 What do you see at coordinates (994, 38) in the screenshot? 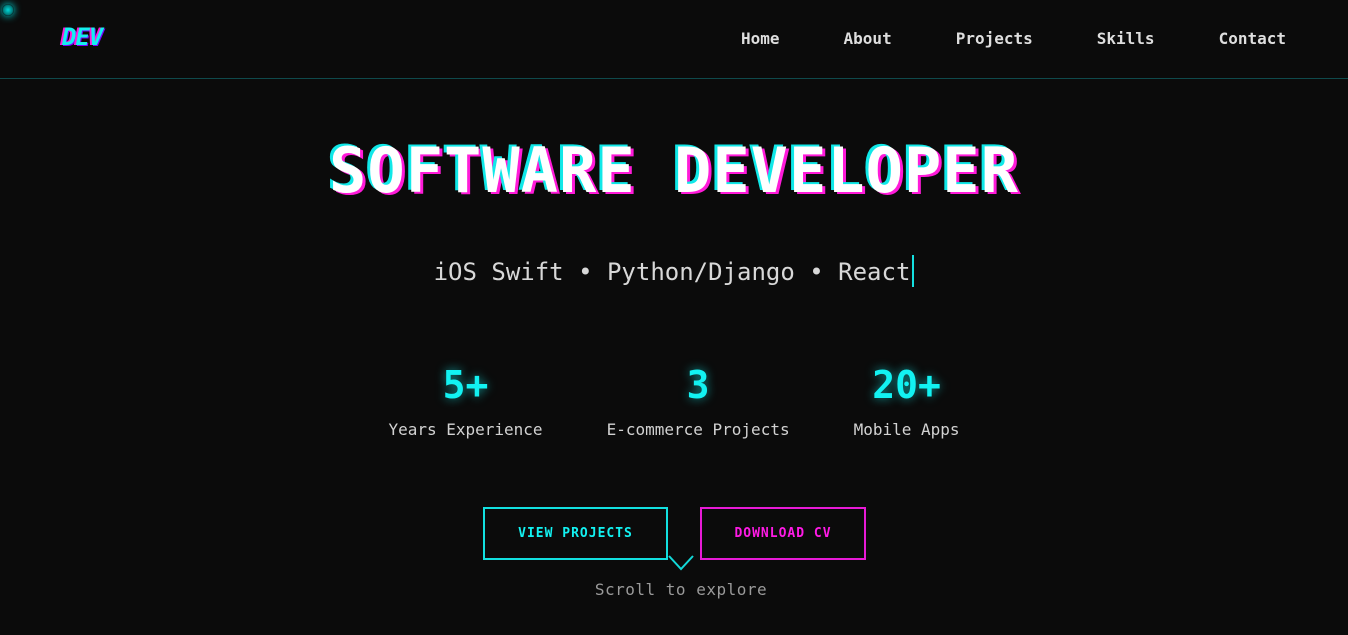
I see `nav-link-projects: Projects` at bounding box center [994, 38].